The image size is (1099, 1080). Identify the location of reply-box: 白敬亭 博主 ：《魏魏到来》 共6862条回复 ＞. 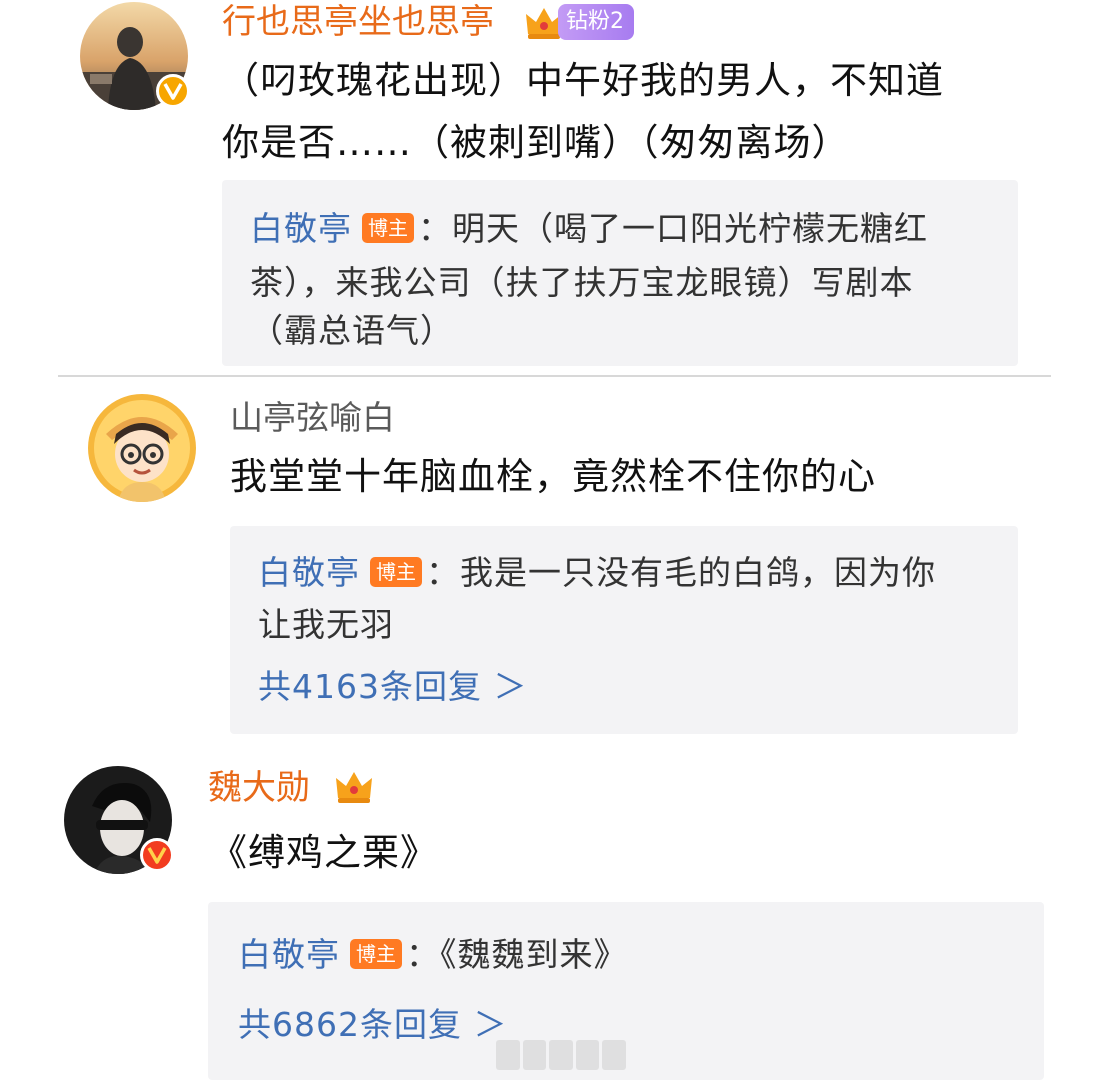
(626, 991).